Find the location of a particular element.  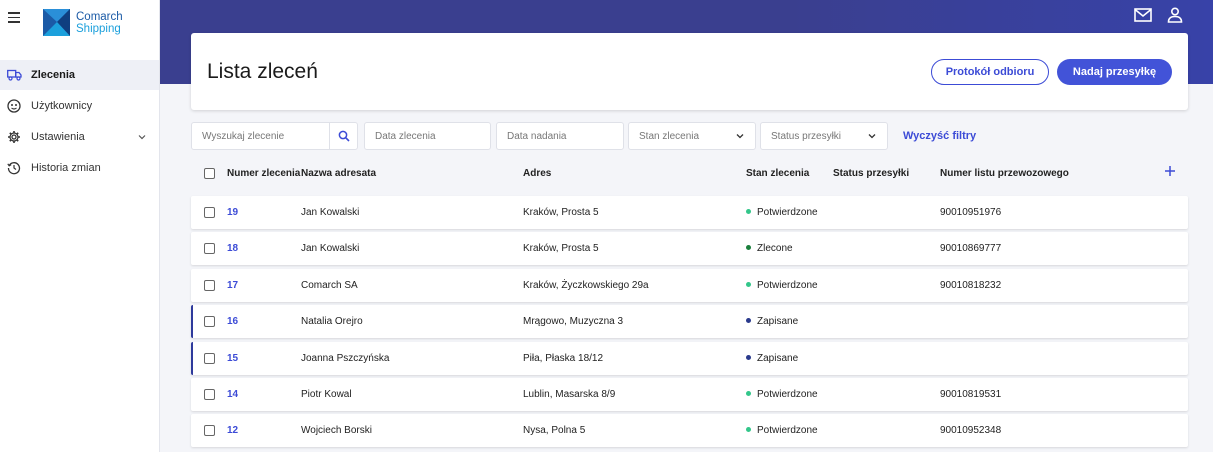

address: Kraków, Życzkowskiego 29a is located at coordinates (586, 285).